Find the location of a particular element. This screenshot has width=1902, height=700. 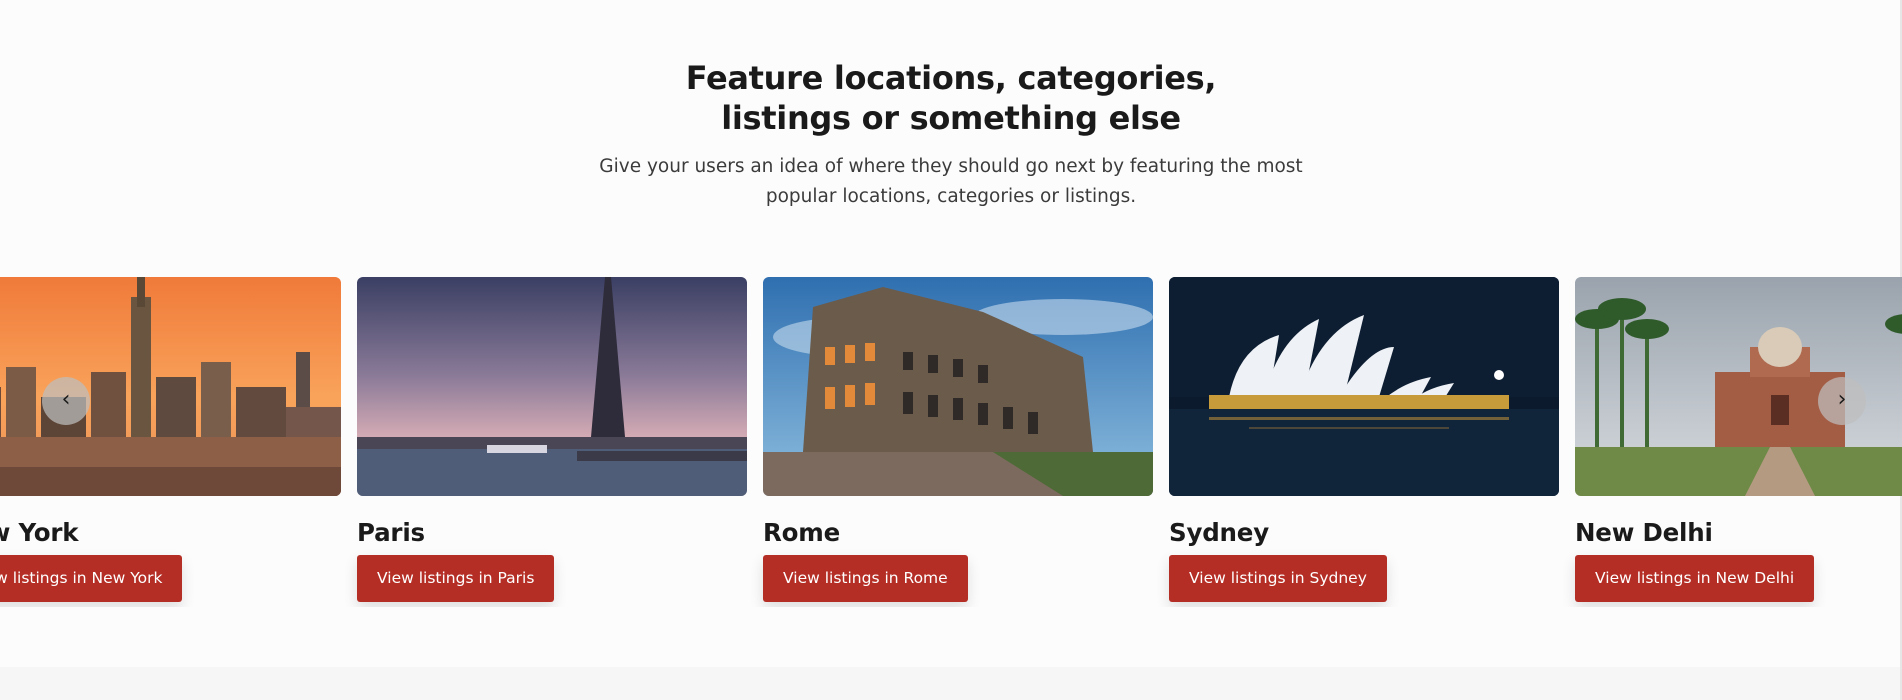

location-card-paris: Paris View listings in Paris is located at coordinates (552, 439).